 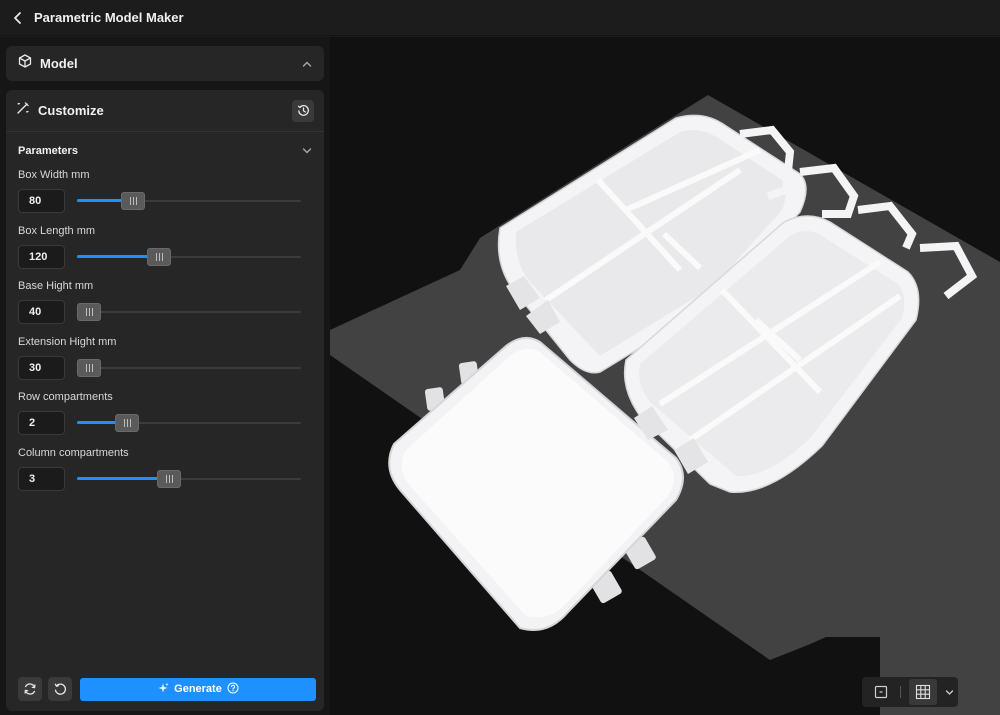 What do you see at coordinates (60, 689) in the screenshot?
I see `undo-icon` at bounding box center [60, 689].